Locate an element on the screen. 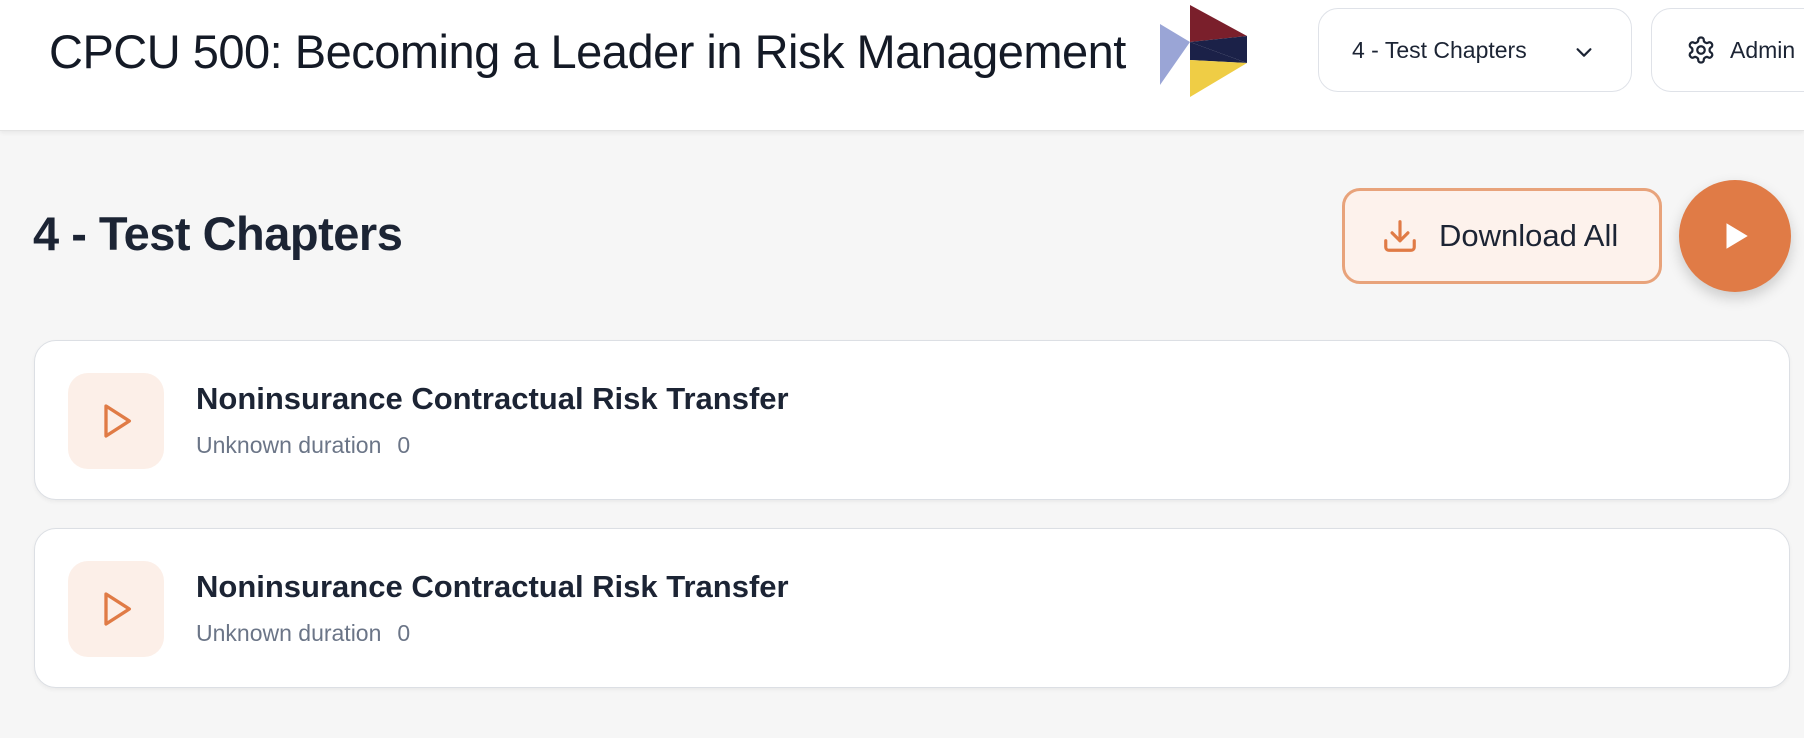  admin-button: Admin is located at coordinates (1727, 50).